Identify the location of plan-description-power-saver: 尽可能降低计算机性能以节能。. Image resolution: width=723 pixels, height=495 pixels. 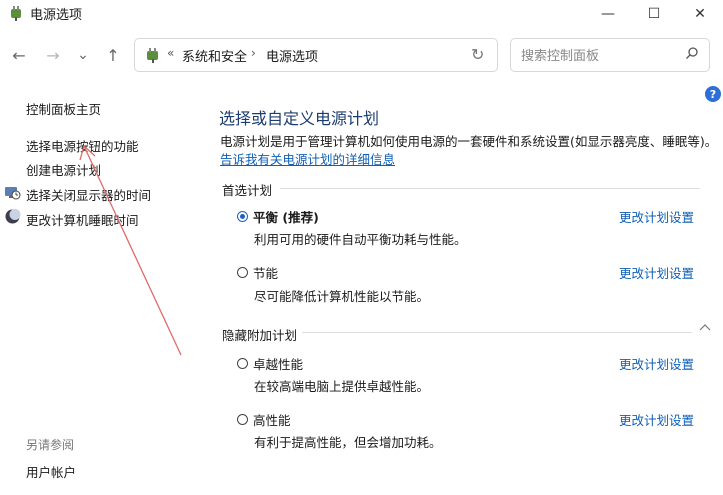
(342, 296).